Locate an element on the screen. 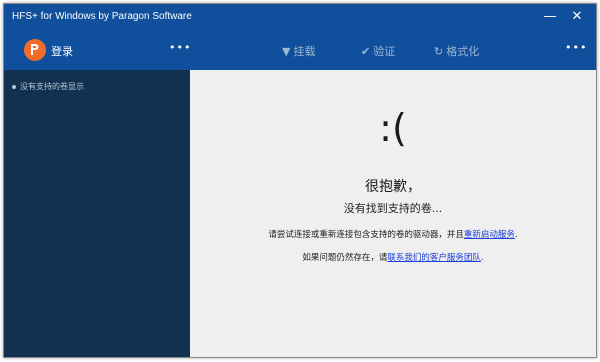 Image resolution: width=600 pixels, height=362 pixels. more-menu-icon: ••• is located at coordinates (180, 47).